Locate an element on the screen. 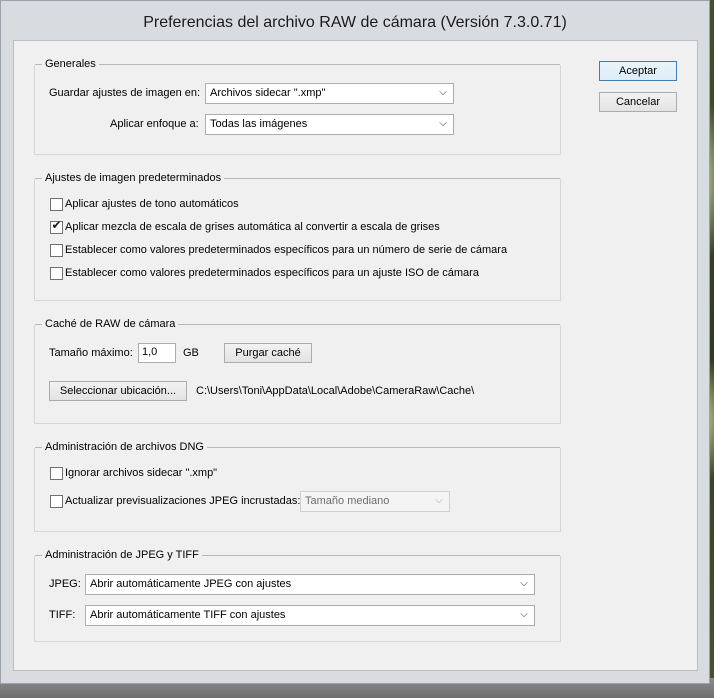  preview-size-select: Tamaño mediano ⌵ is located at coordinates (375, 501).